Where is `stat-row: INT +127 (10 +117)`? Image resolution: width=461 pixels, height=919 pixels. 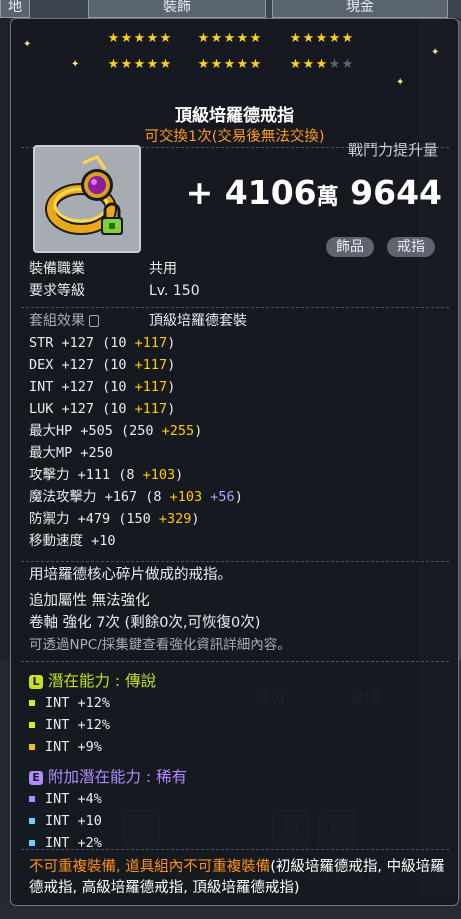 stat-row: INT +127 (10 +117) is located at coordinates (102, 387).